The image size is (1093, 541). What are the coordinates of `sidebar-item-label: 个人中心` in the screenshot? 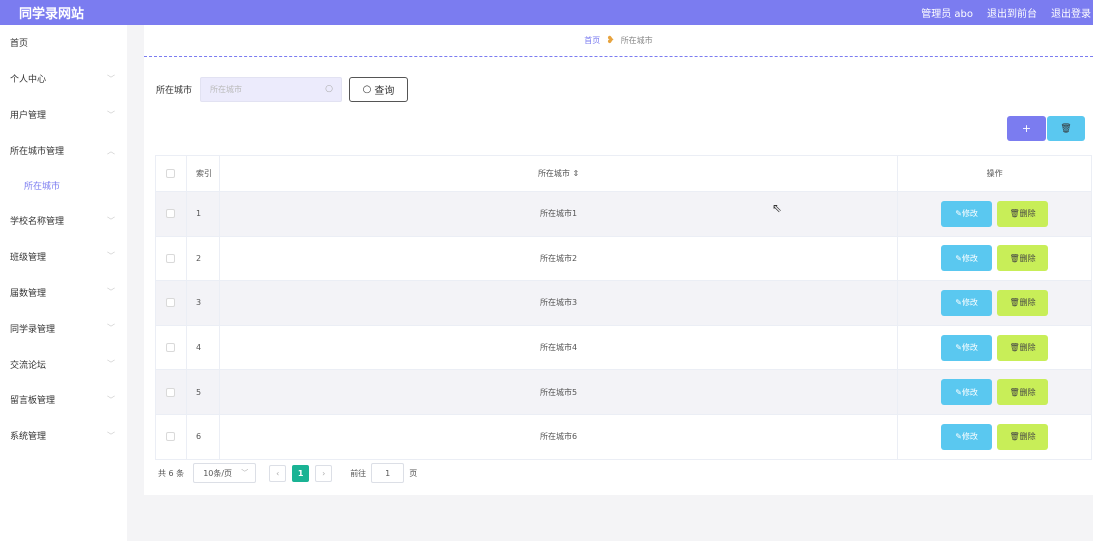 It's located at (28, 80).